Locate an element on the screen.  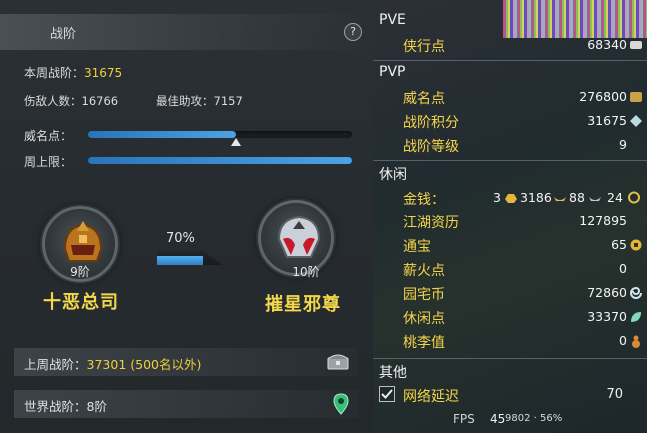
defeat-count-label: 伤敌人数： is located at coordinates (53, 101).